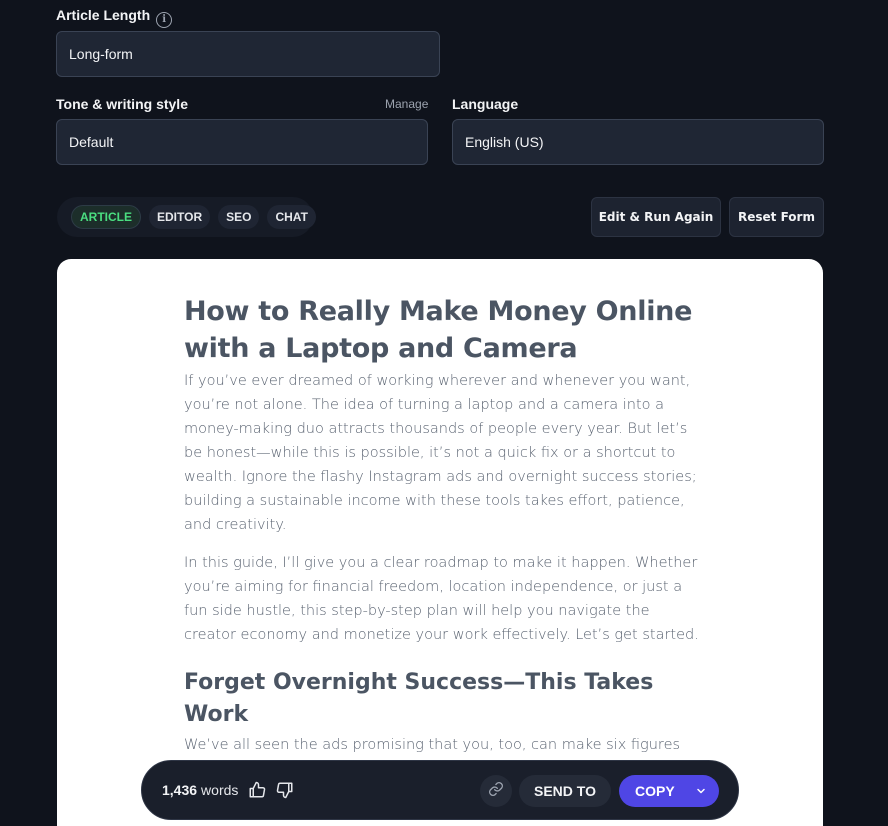 This screenshot has height=826, width=888. I want to click on edit-run-again-button: Edit & Run Again, so click(656, 217).